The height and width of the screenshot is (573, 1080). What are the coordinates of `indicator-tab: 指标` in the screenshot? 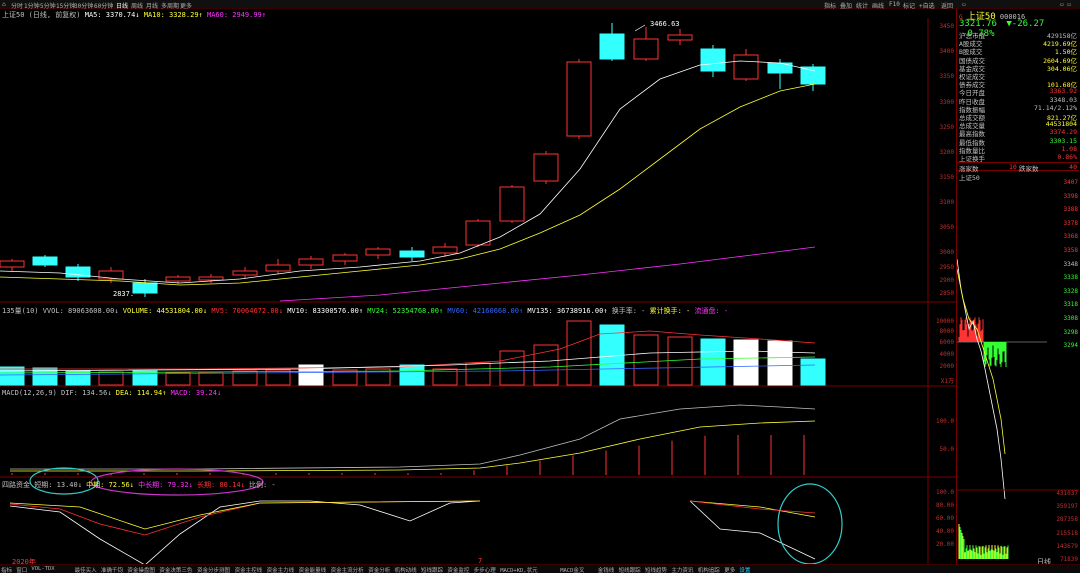 It's located at (6, 569).